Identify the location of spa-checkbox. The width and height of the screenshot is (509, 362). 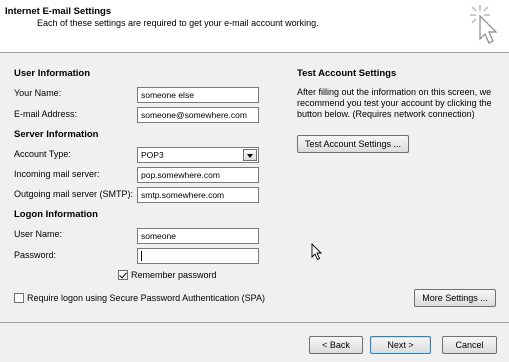
(19, 298).